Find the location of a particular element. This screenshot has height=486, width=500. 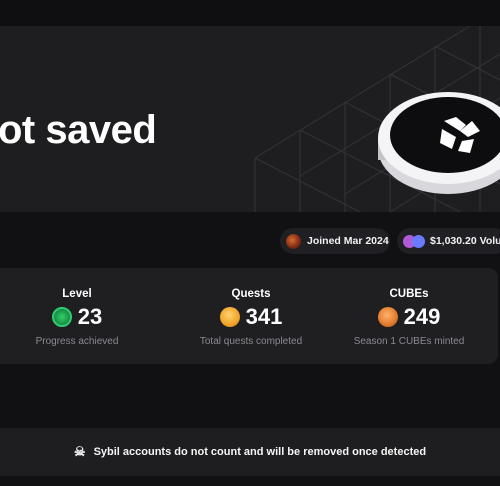

joined-text: Joined Mar 2024 is located at coordinates (348, 241).